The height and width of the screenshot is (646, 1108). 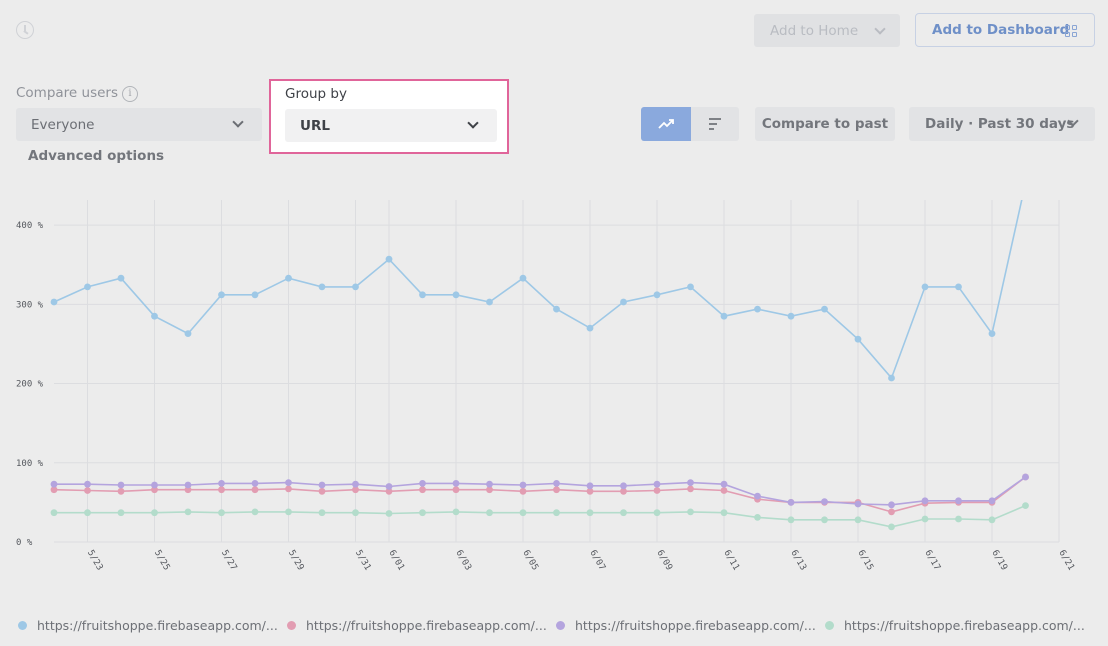 I want to click on line-chart-toggle, so click(x=666, y=124).